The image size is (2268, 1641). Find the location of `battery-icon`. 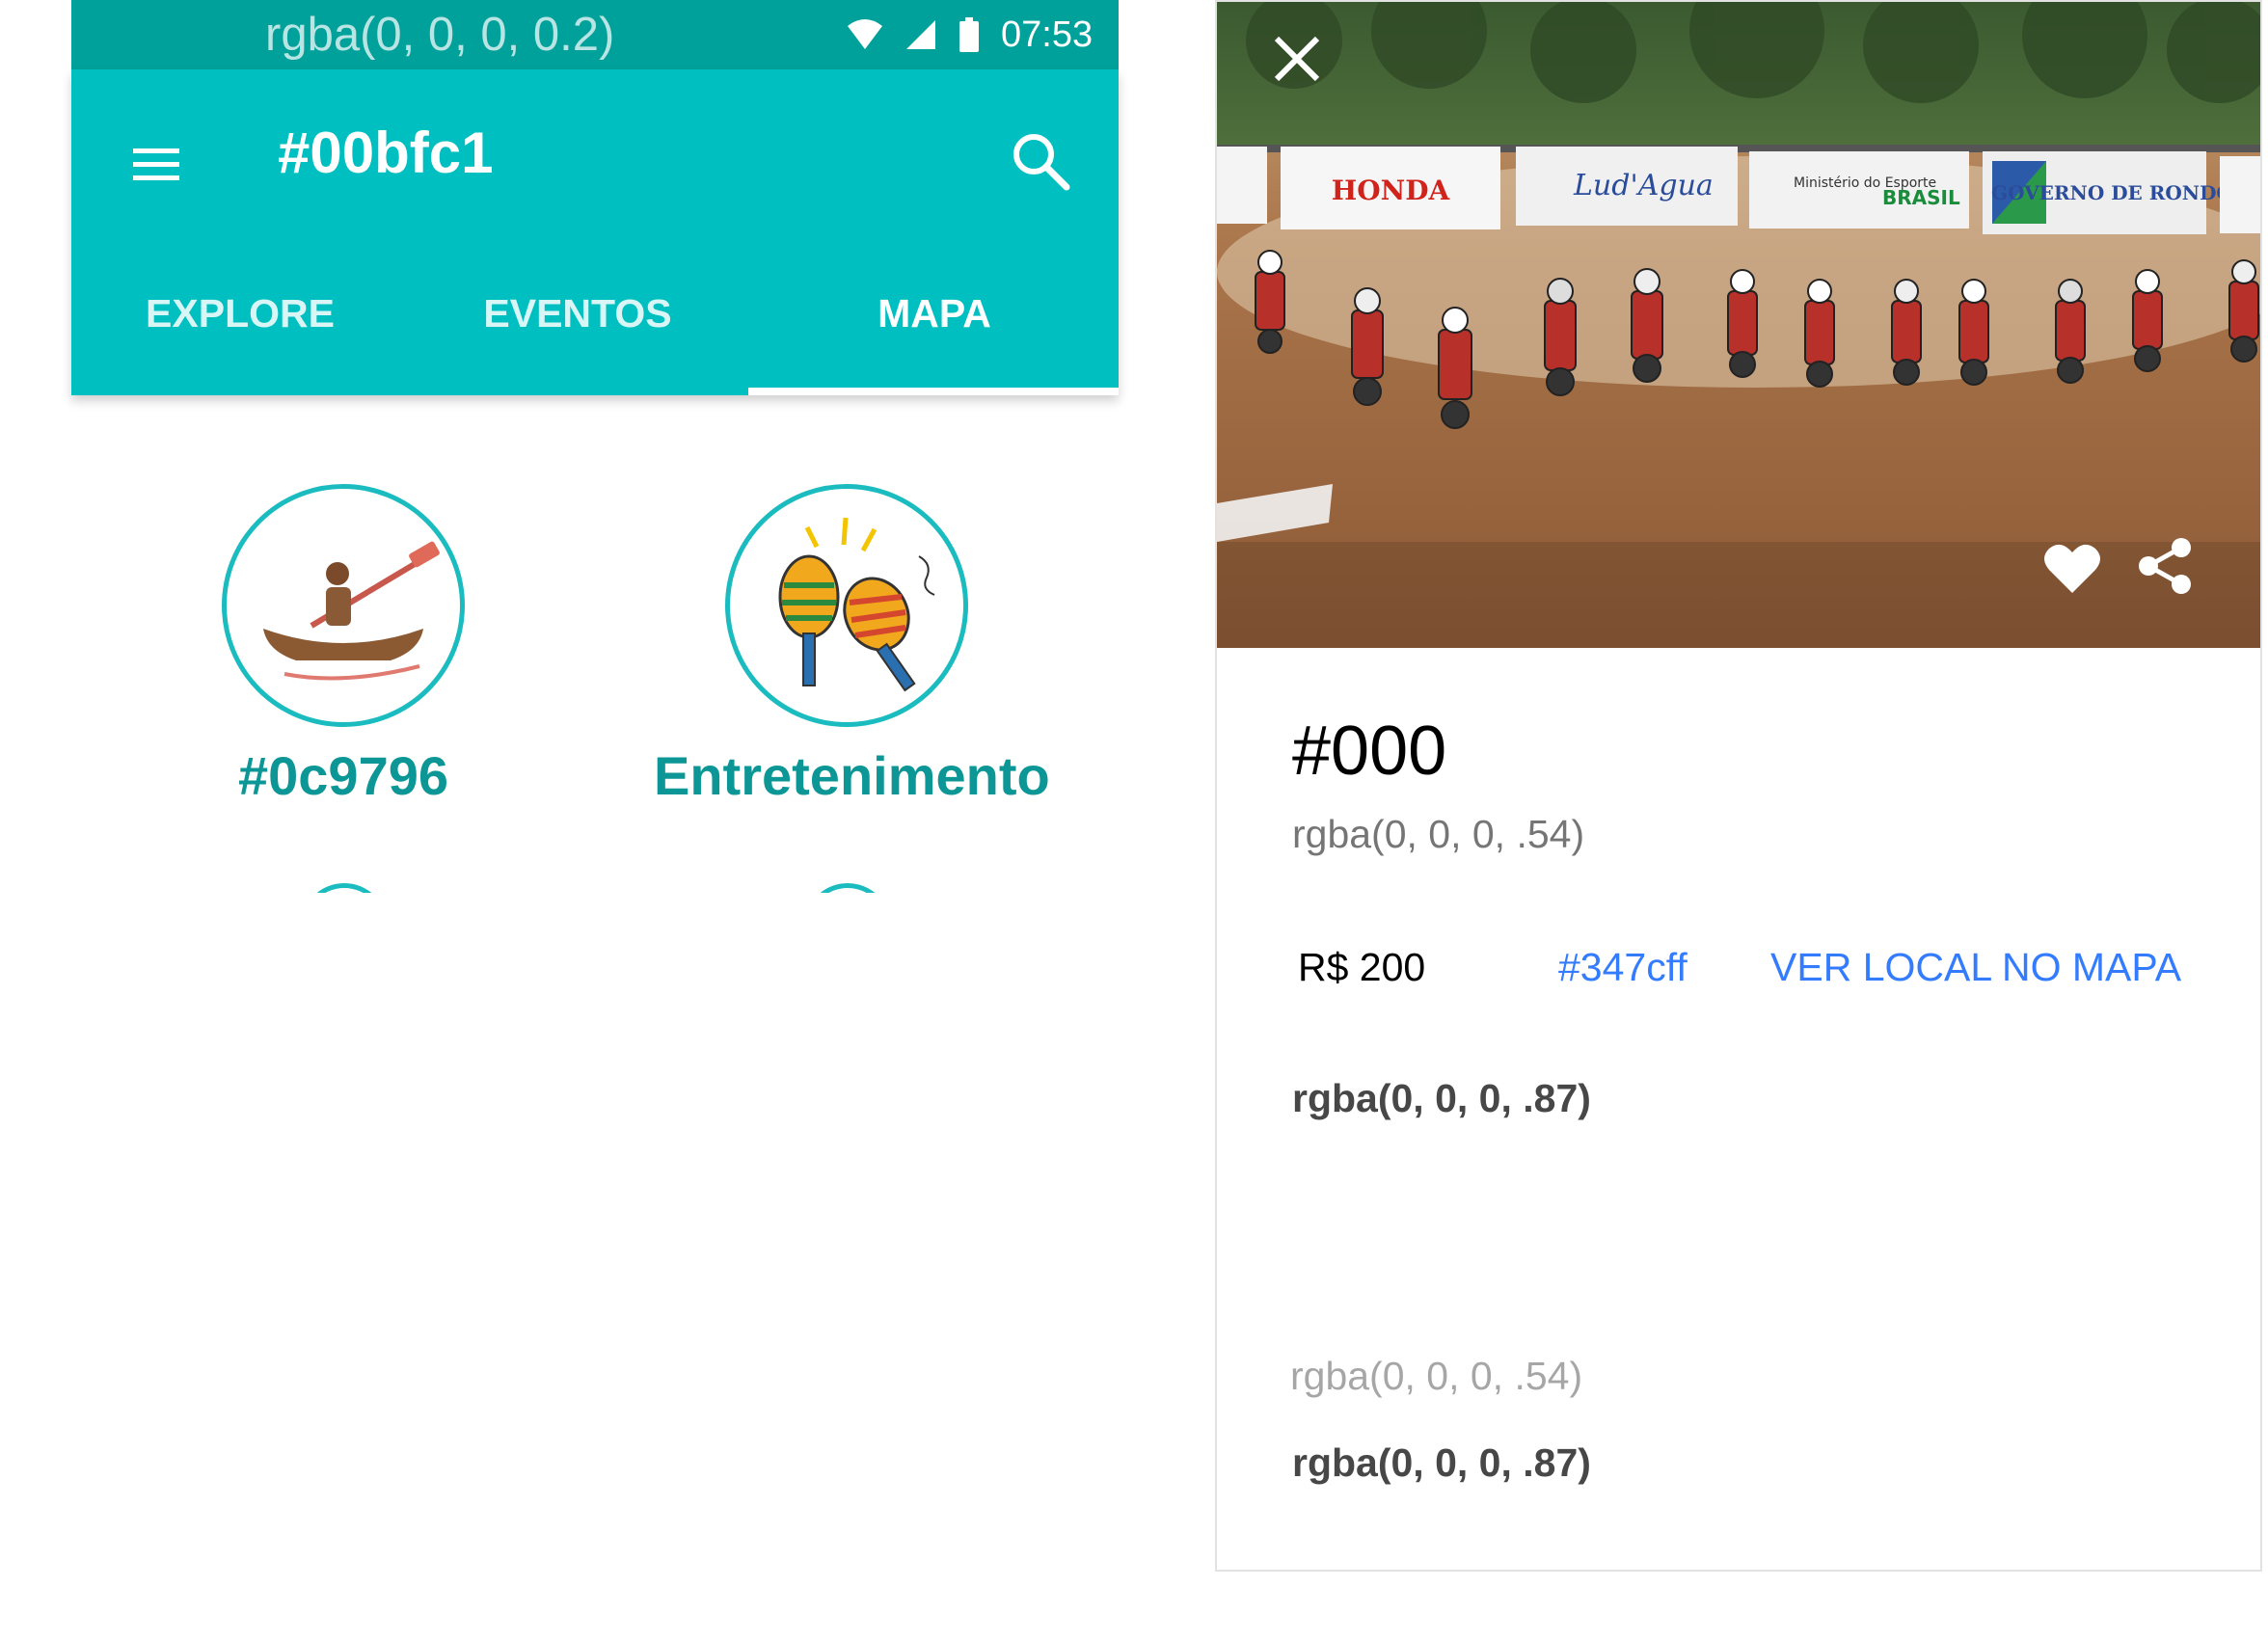

battery-icon is located at coordinates (969, 35).